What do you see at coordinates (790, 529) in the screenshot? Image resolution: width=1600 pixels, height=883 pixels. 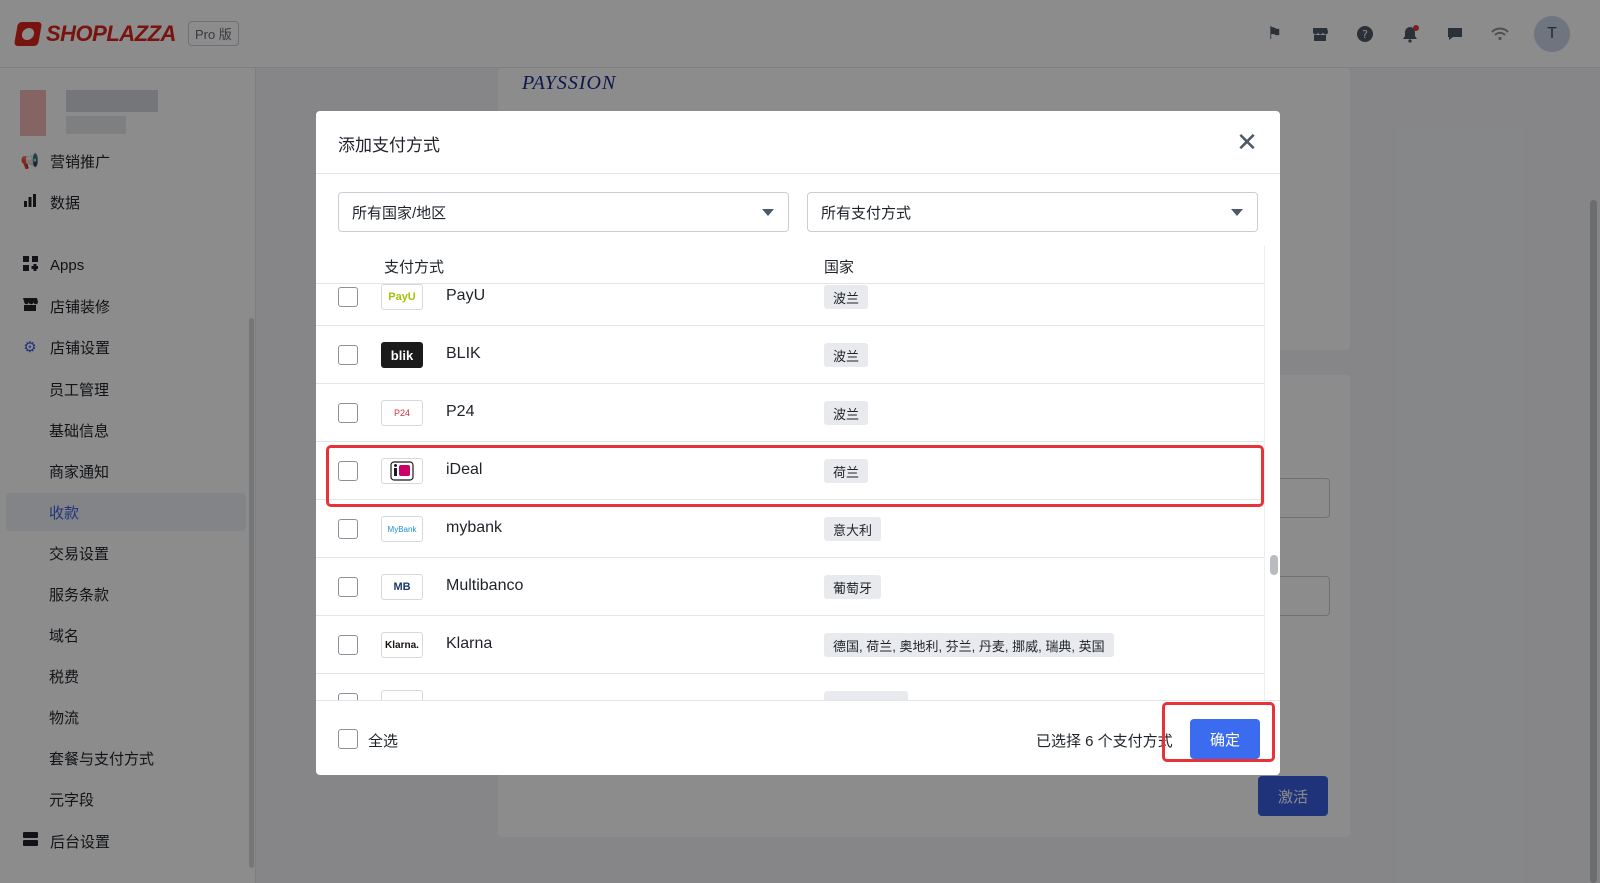 I see `table-row: MyBank mybank 意大利` at bounding box center [790, 529].